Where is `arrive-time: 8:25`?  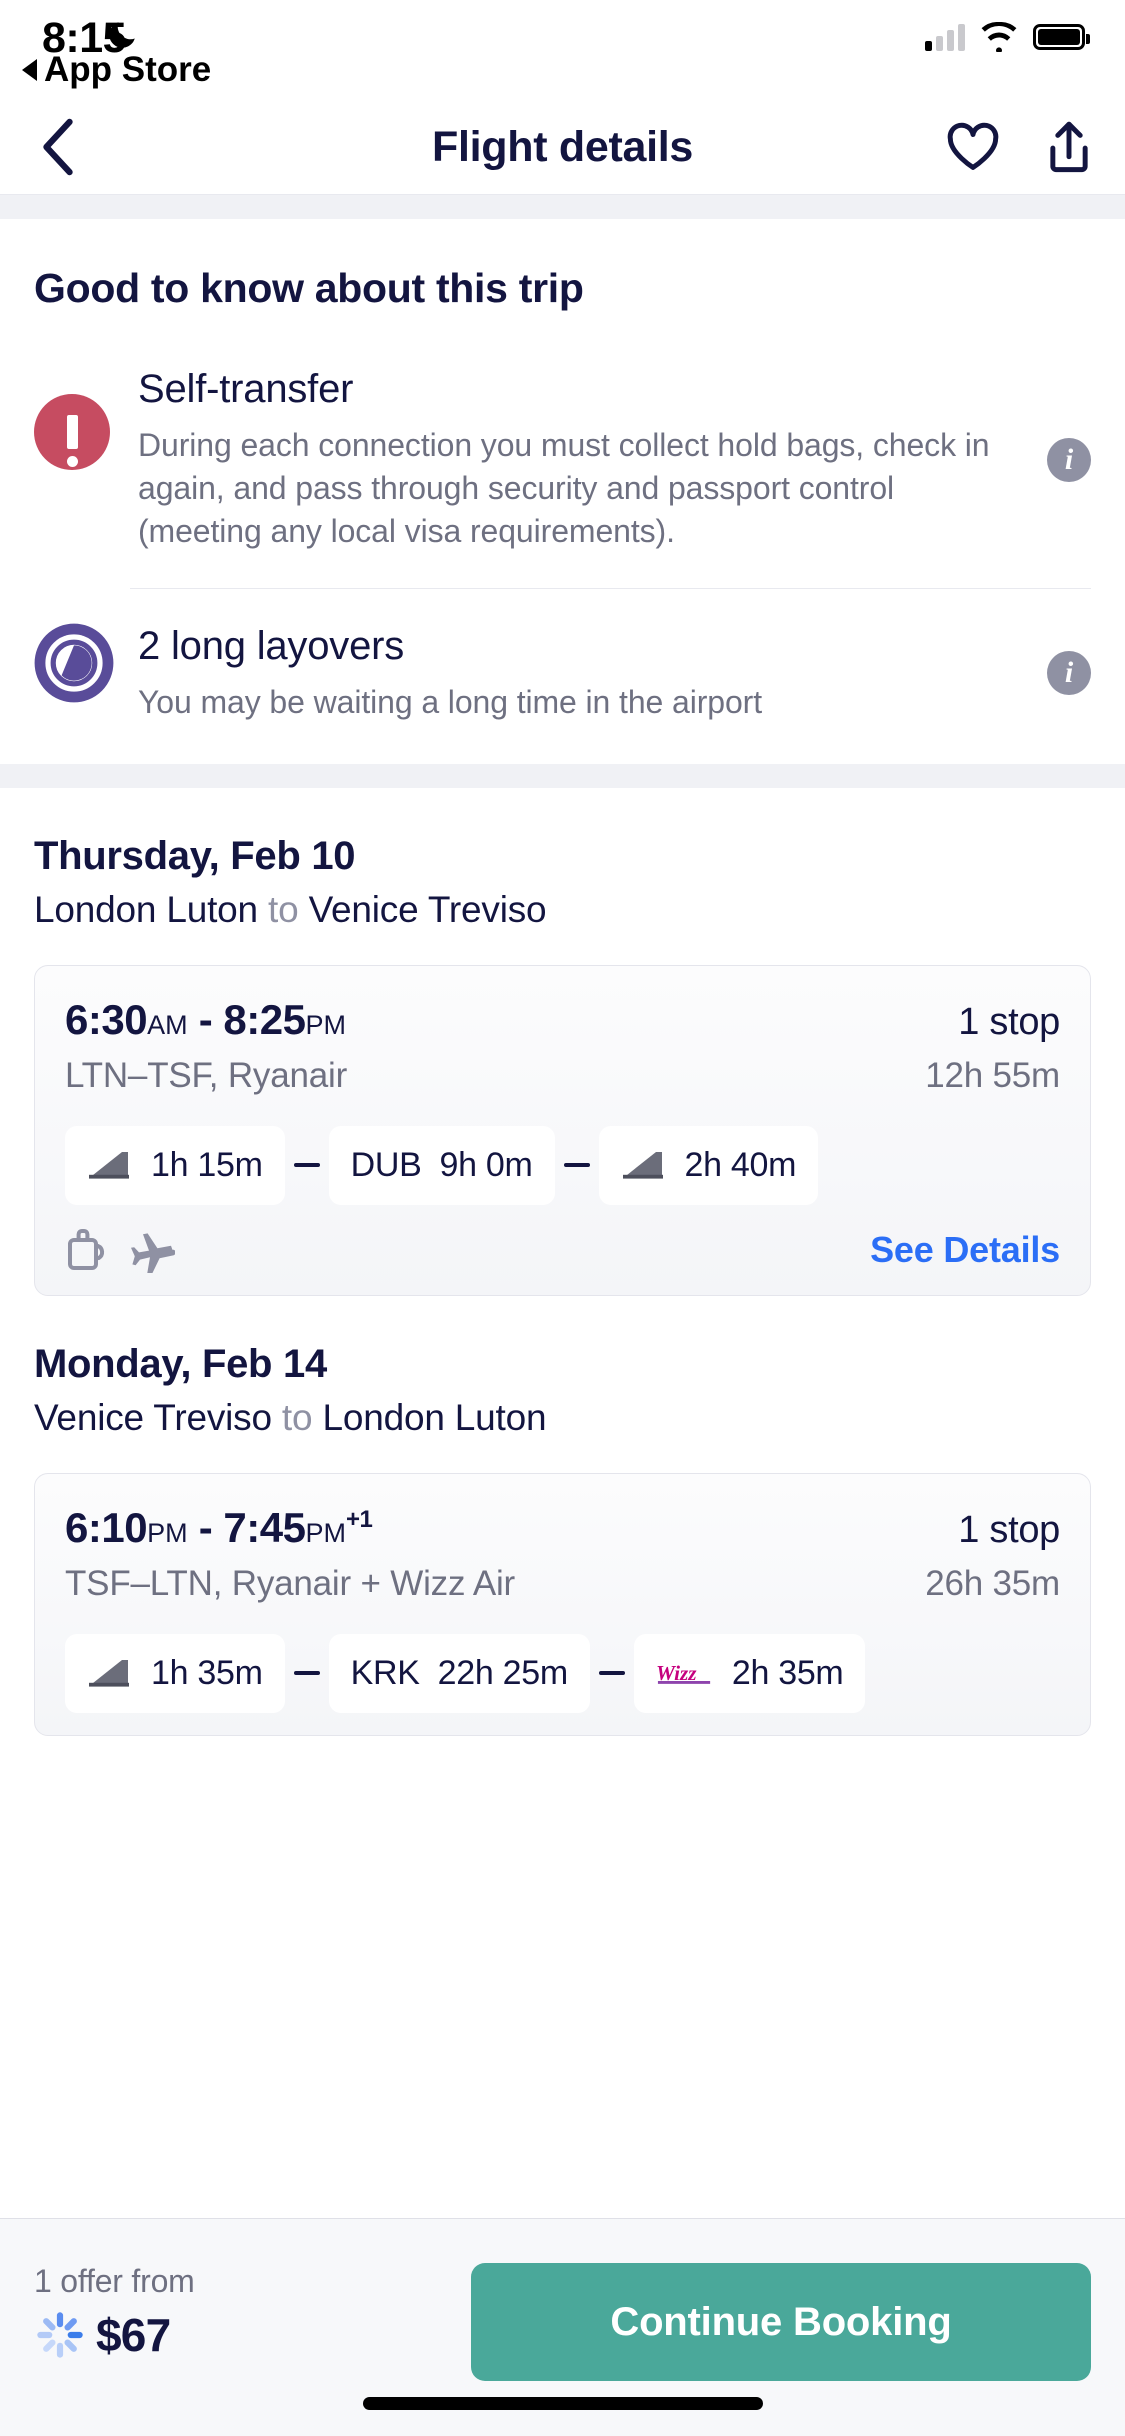
arrive-time: 8:25 is located at coordinates (264, 1019).